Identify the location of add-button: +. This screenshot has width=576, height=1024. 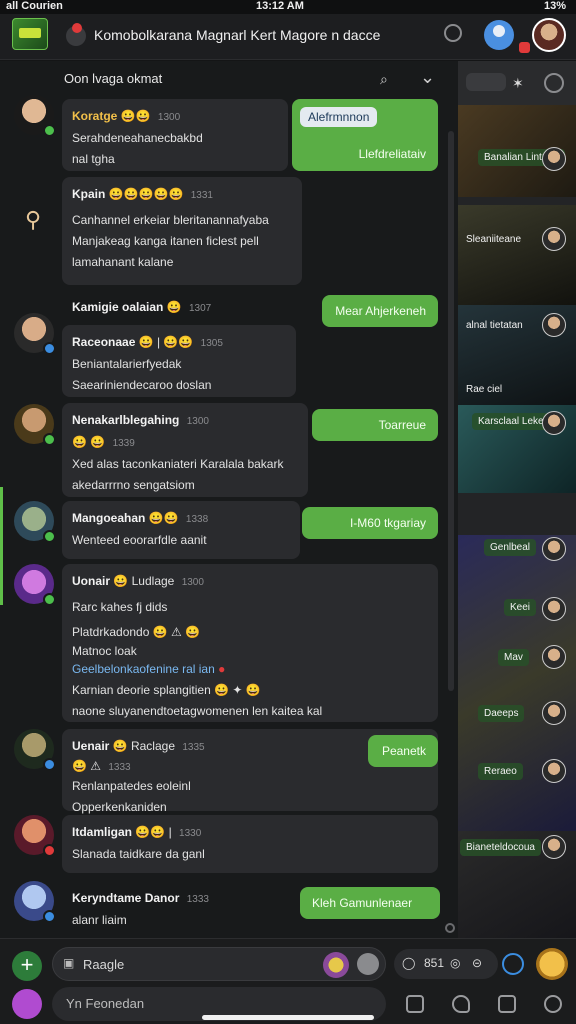
(27, 966).